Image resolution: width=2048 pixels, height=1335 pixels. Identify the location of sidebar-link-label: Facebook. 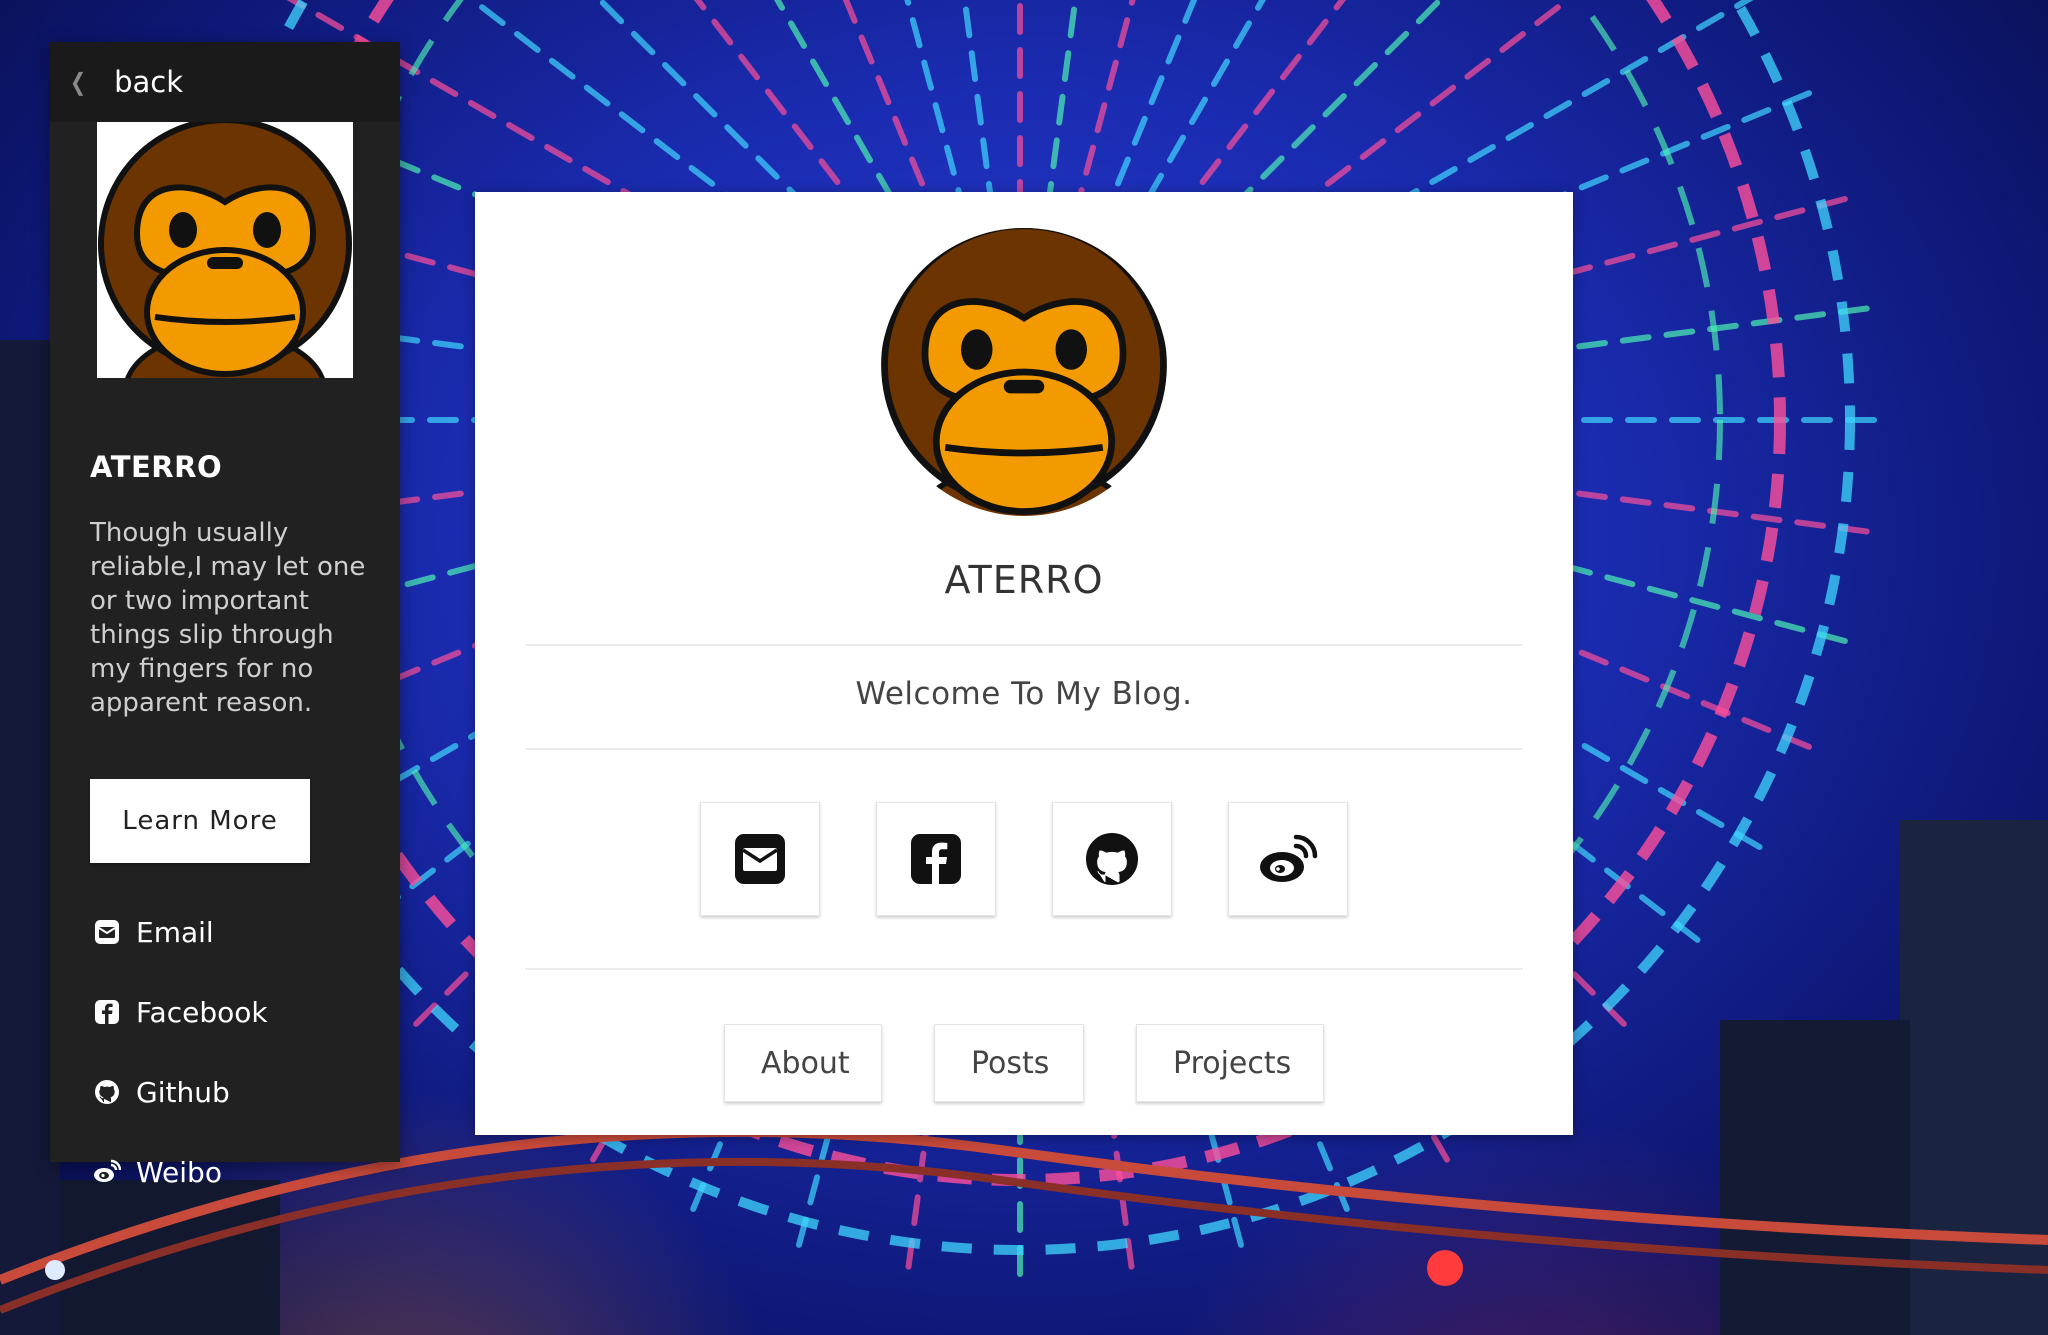
(202, 1012).